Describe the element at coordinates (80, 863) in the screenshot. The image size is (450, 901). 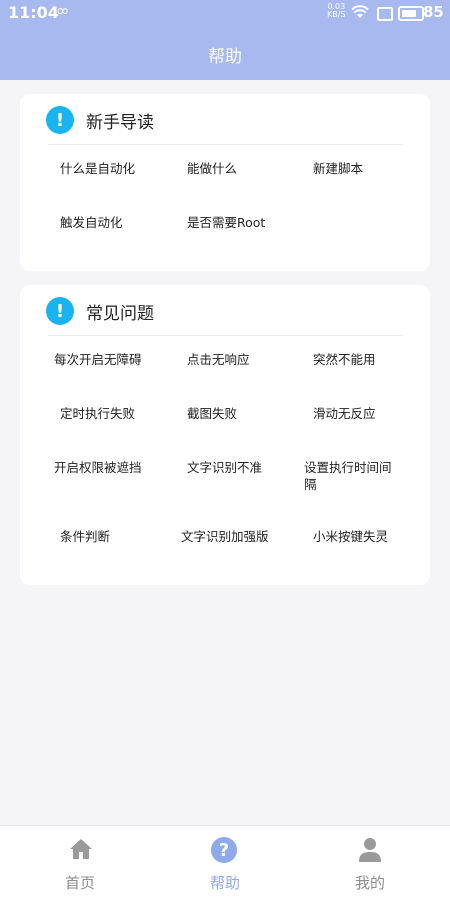
I see `nav-home: 首页` at that location.